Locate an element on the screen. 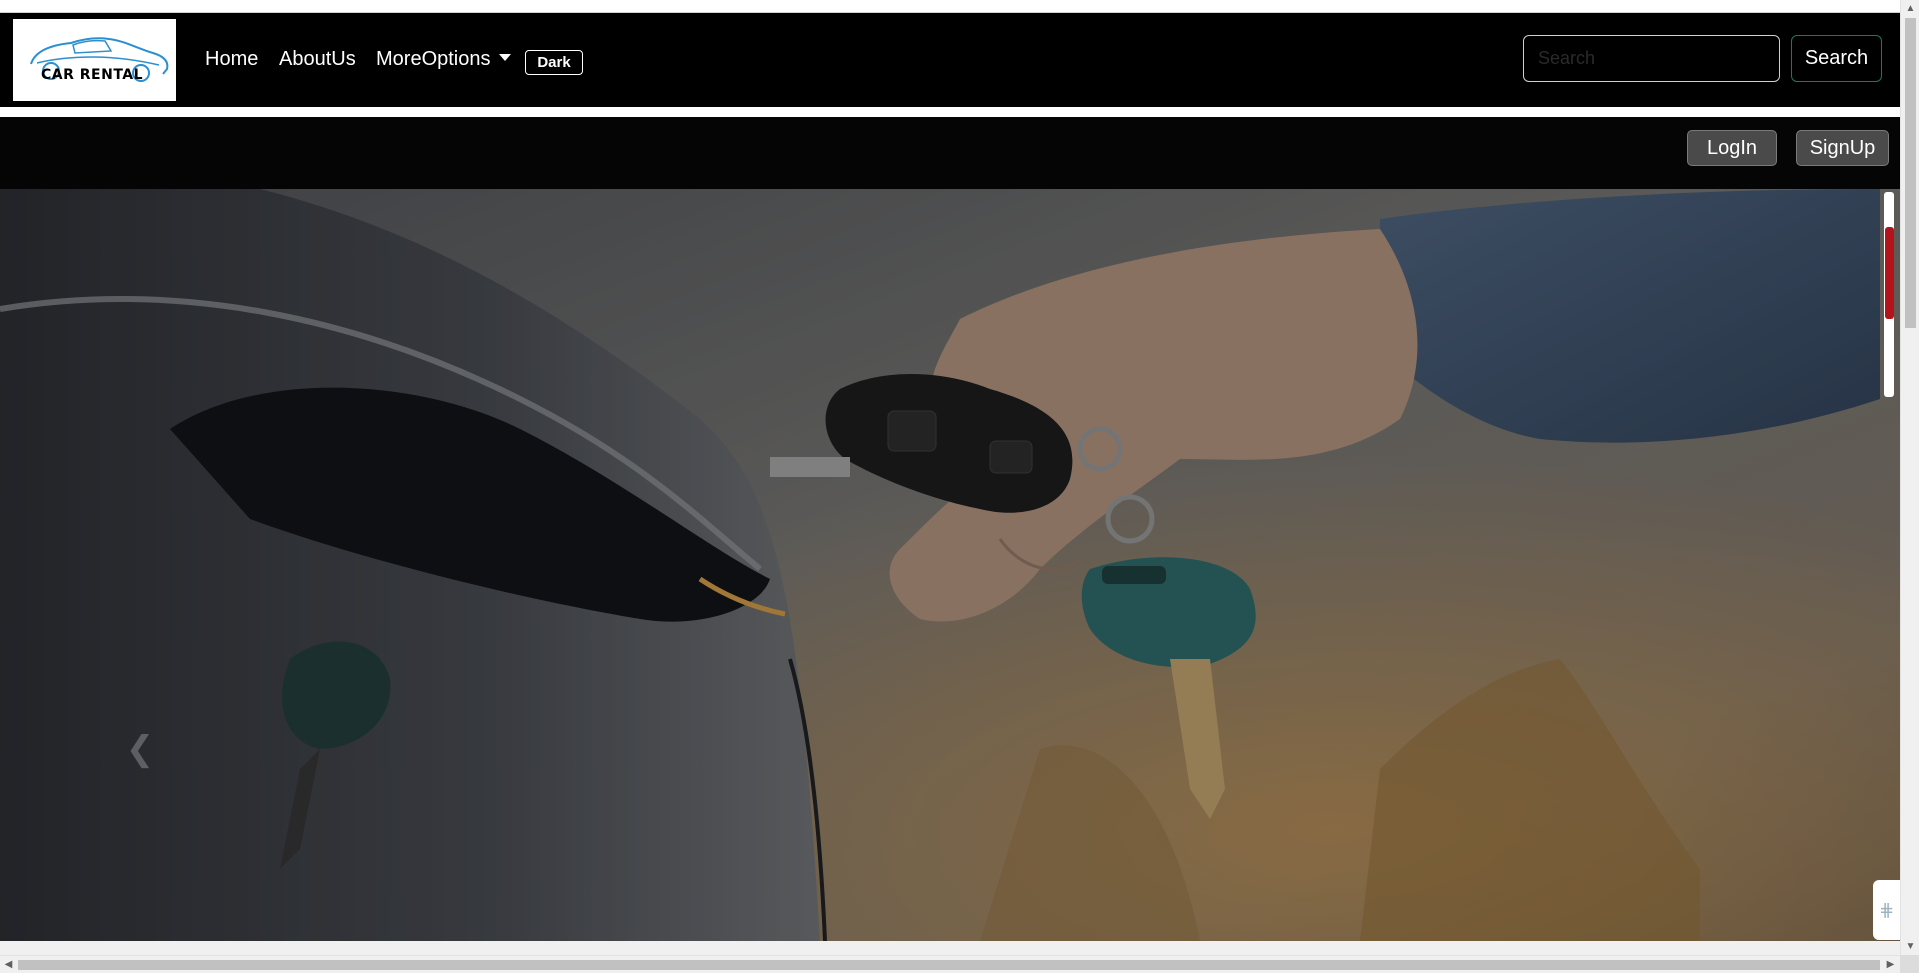 The image size is (1919, 973). scroll-down-icon: ▼ is located at coordinates (1910, 946).